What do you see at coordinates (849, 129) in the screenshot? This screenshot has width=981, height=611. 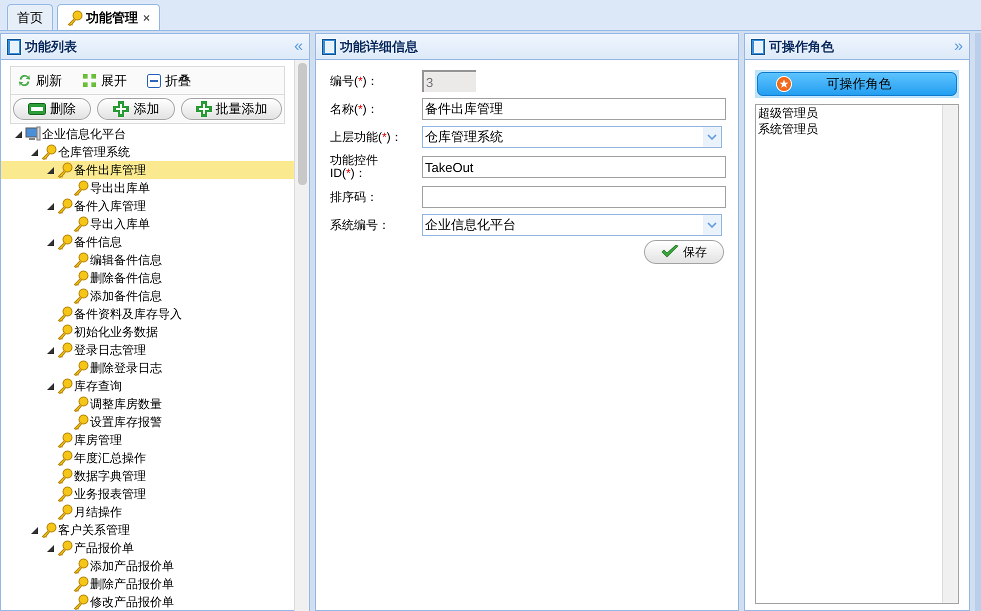 I see `role-item: 系统管理员` at bounding box center [849, 129].